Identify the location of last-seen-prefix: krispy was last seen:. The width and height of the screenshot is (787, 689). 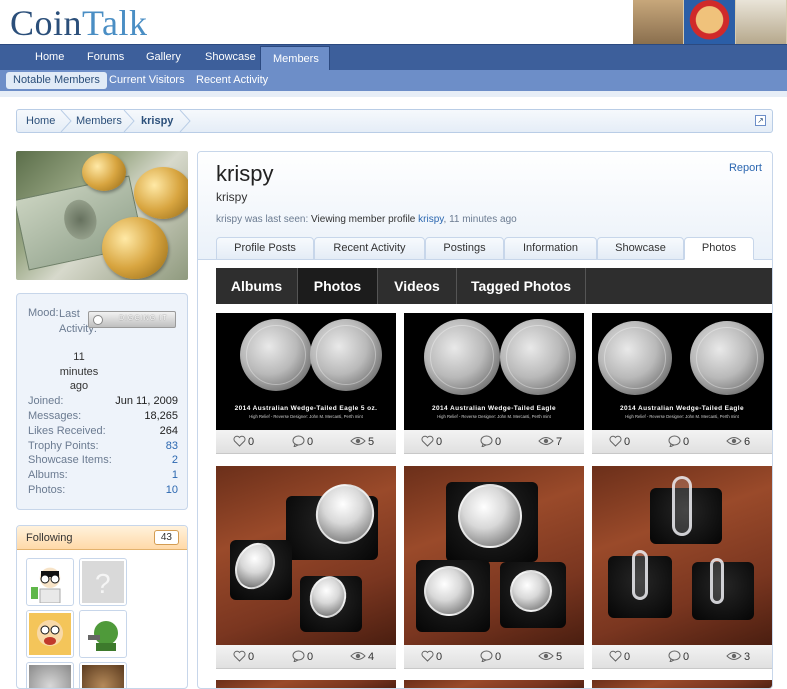
(262, 219).